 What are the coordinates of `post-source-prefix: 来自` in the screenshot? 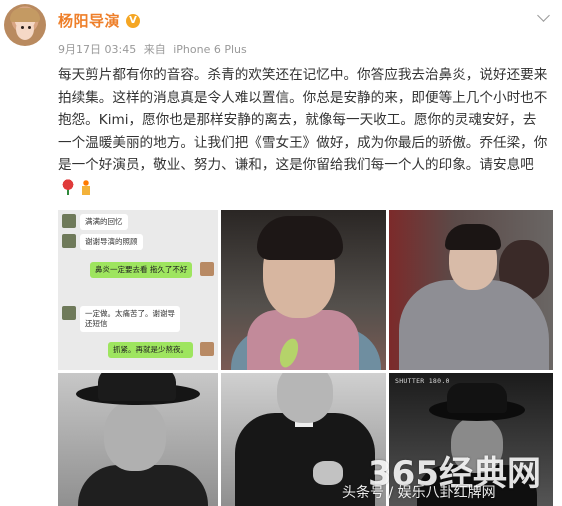 It's located at (154, 49).